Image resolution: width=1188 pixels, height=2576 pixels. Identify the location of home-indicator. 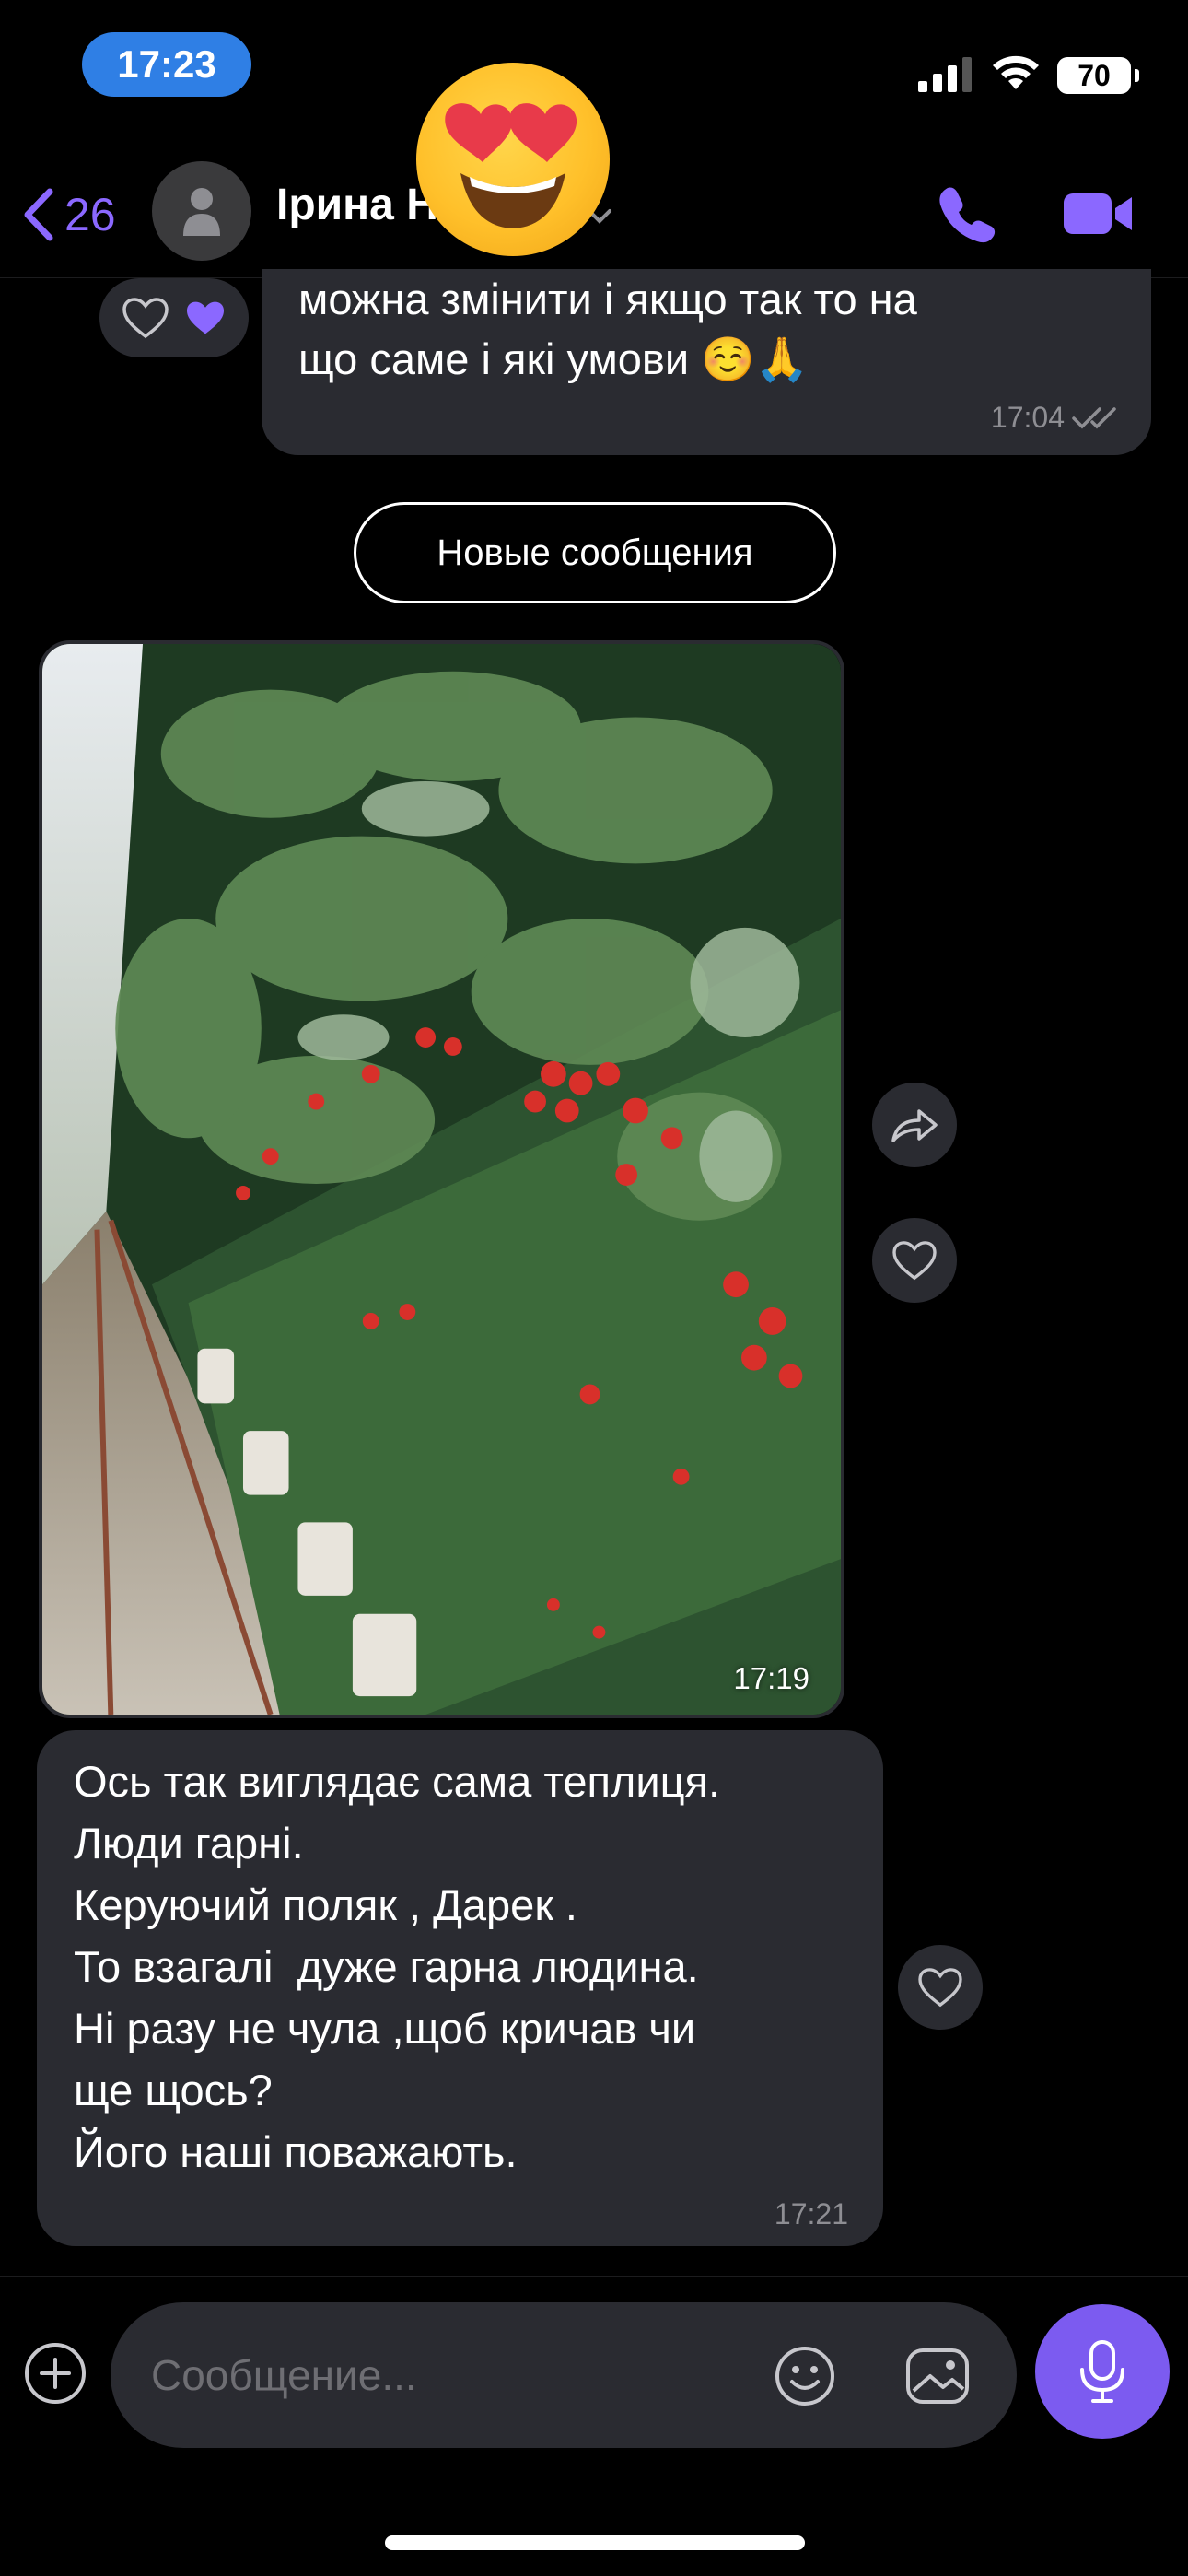
(595, 2542).